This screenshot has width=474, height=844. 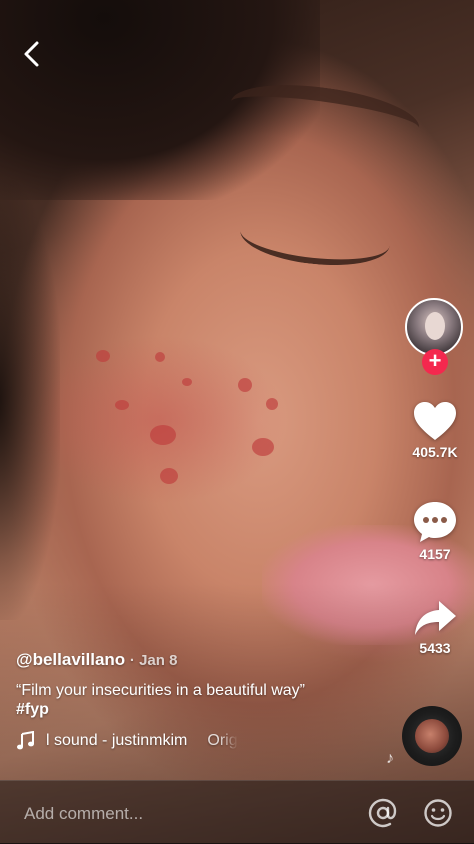 I want to click on like-count: 405.7K, so click(x=435, y=452).